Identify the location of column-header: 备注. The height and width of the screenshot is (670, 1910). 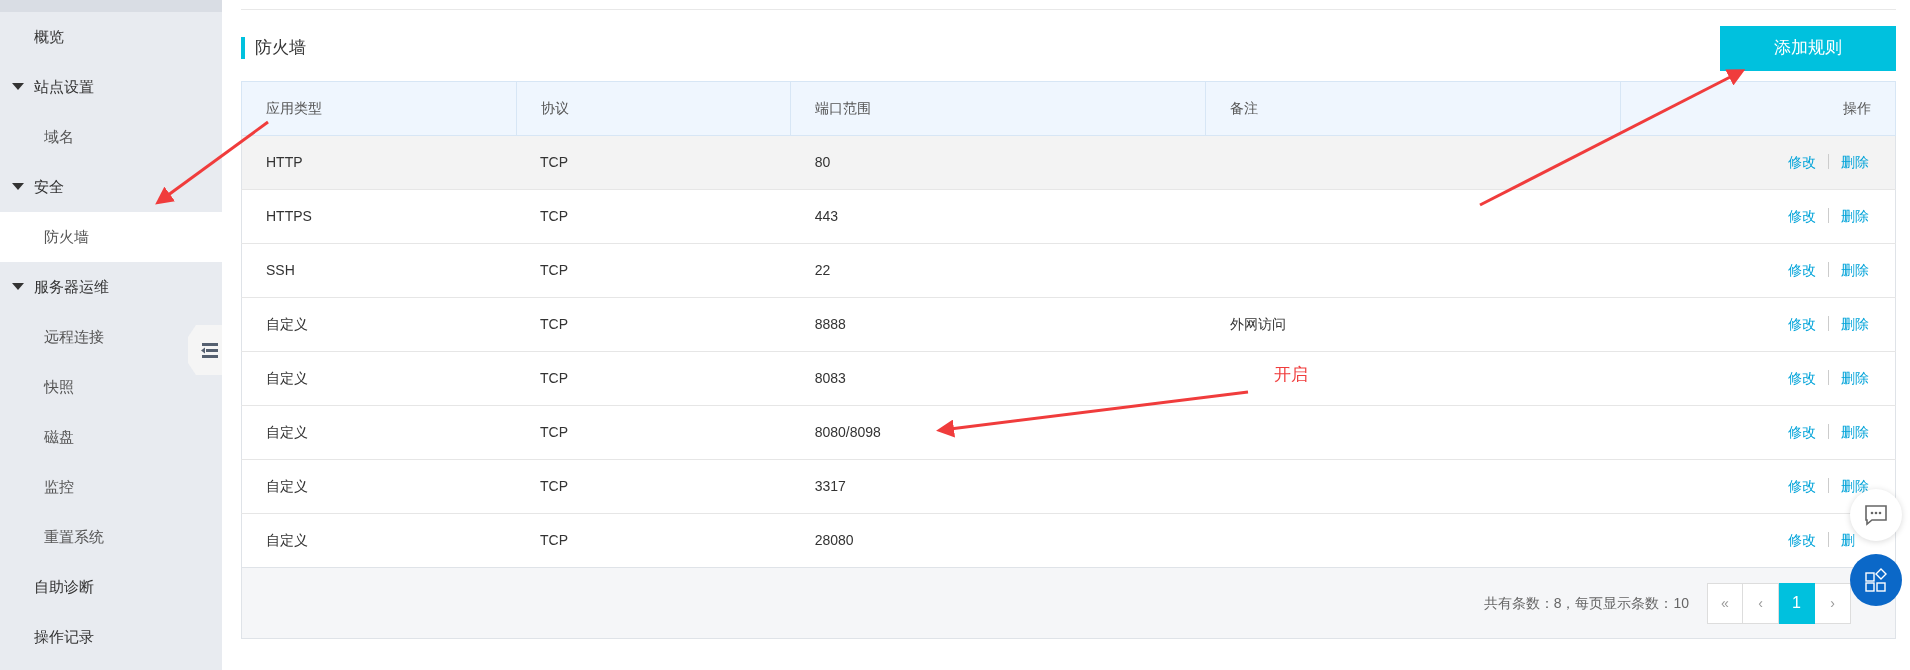
(1413, 108).